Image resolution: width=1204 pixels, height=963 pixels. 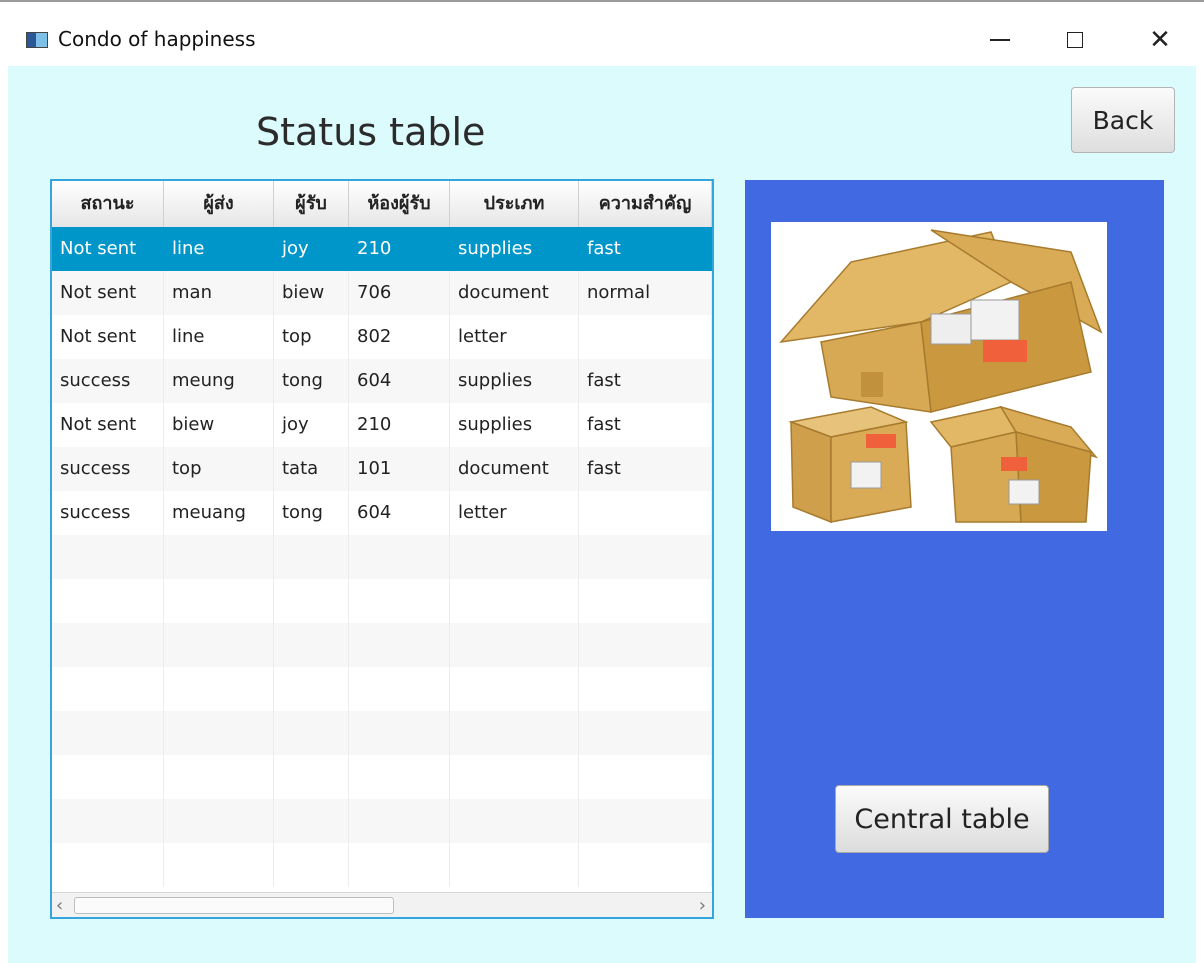 What do you see at coordinates (311, 469) in the screenshot?
I see `table-cell: tata` at bounding box center [311, 469].